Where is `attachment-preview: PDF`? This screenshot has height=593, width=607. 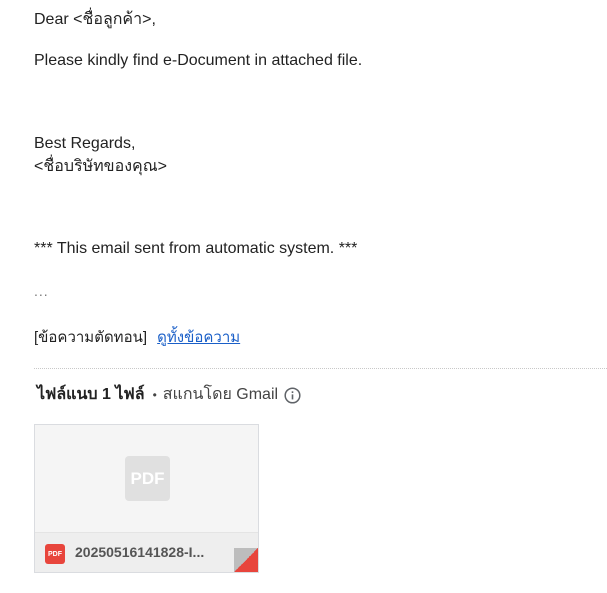
attachment-preview: PDF is located at coordinates (146, 478).